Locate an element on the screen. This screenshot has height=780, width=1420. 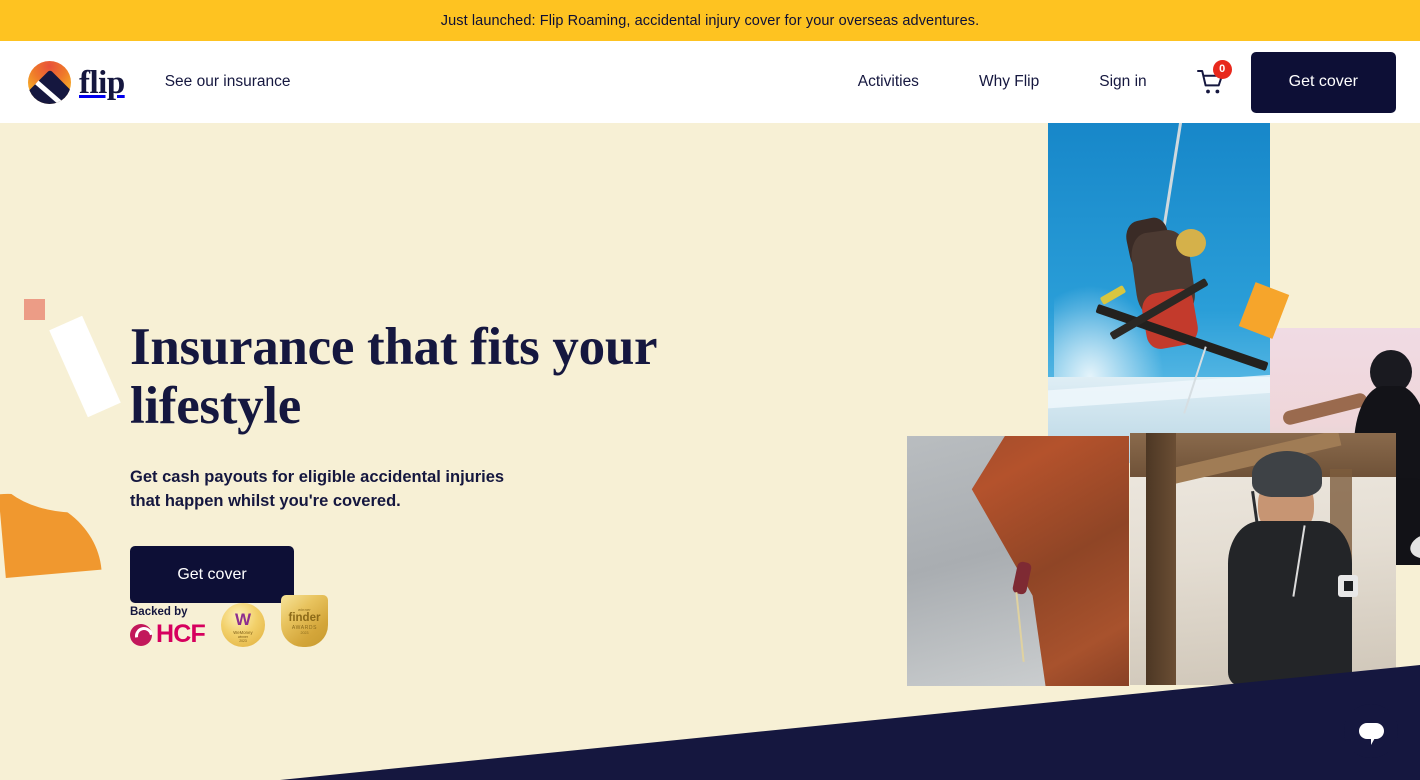
chat-widget-button is located at coordinates (1371, 731).